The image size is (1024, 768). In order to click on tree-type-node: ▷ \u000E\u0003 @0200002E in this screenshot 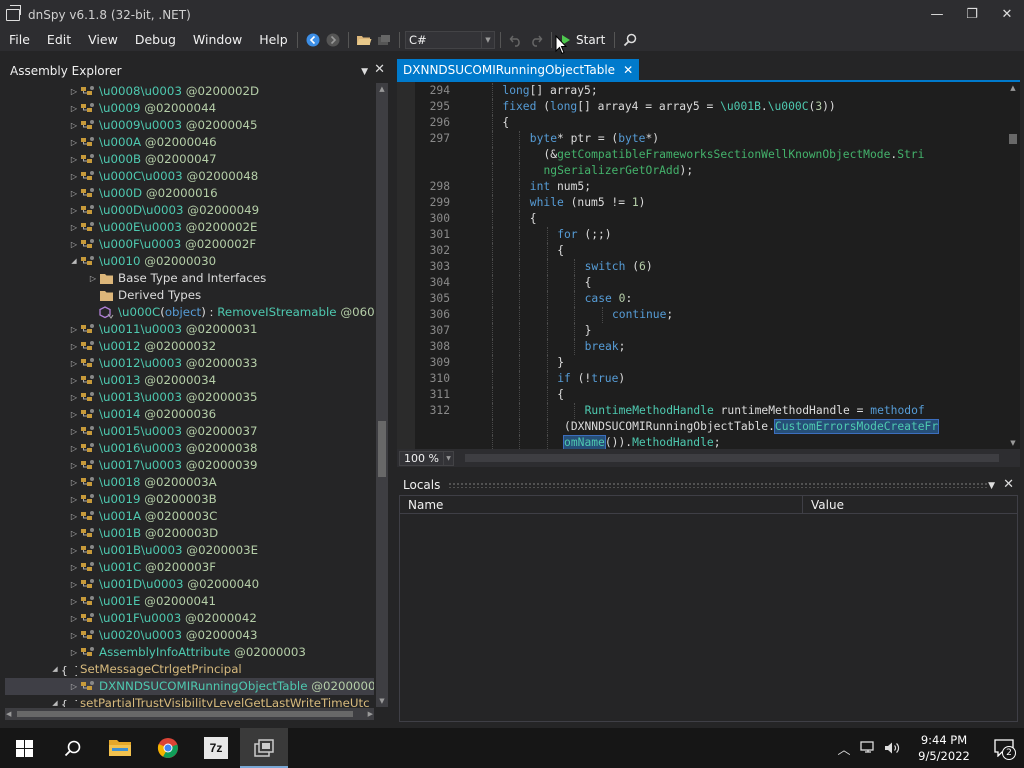, I will do `click(189, 227)`.